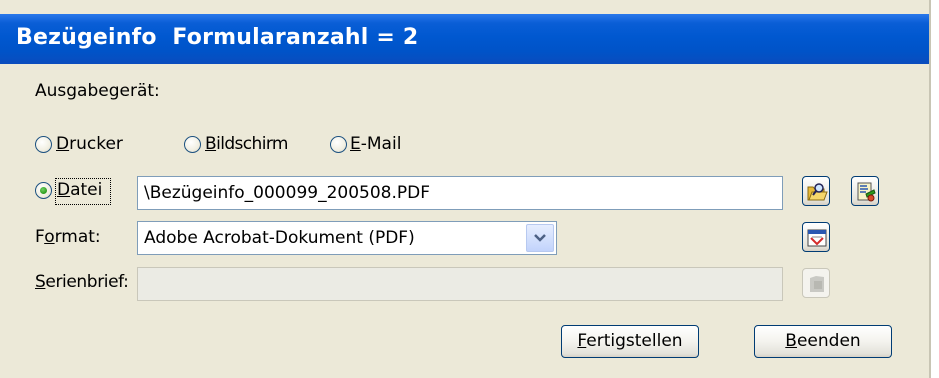  What do you see at coordinates (97, 91) in the screenshot?
I see `output-device-label: Ausgabegerät:` at bounding box center [97, 91].